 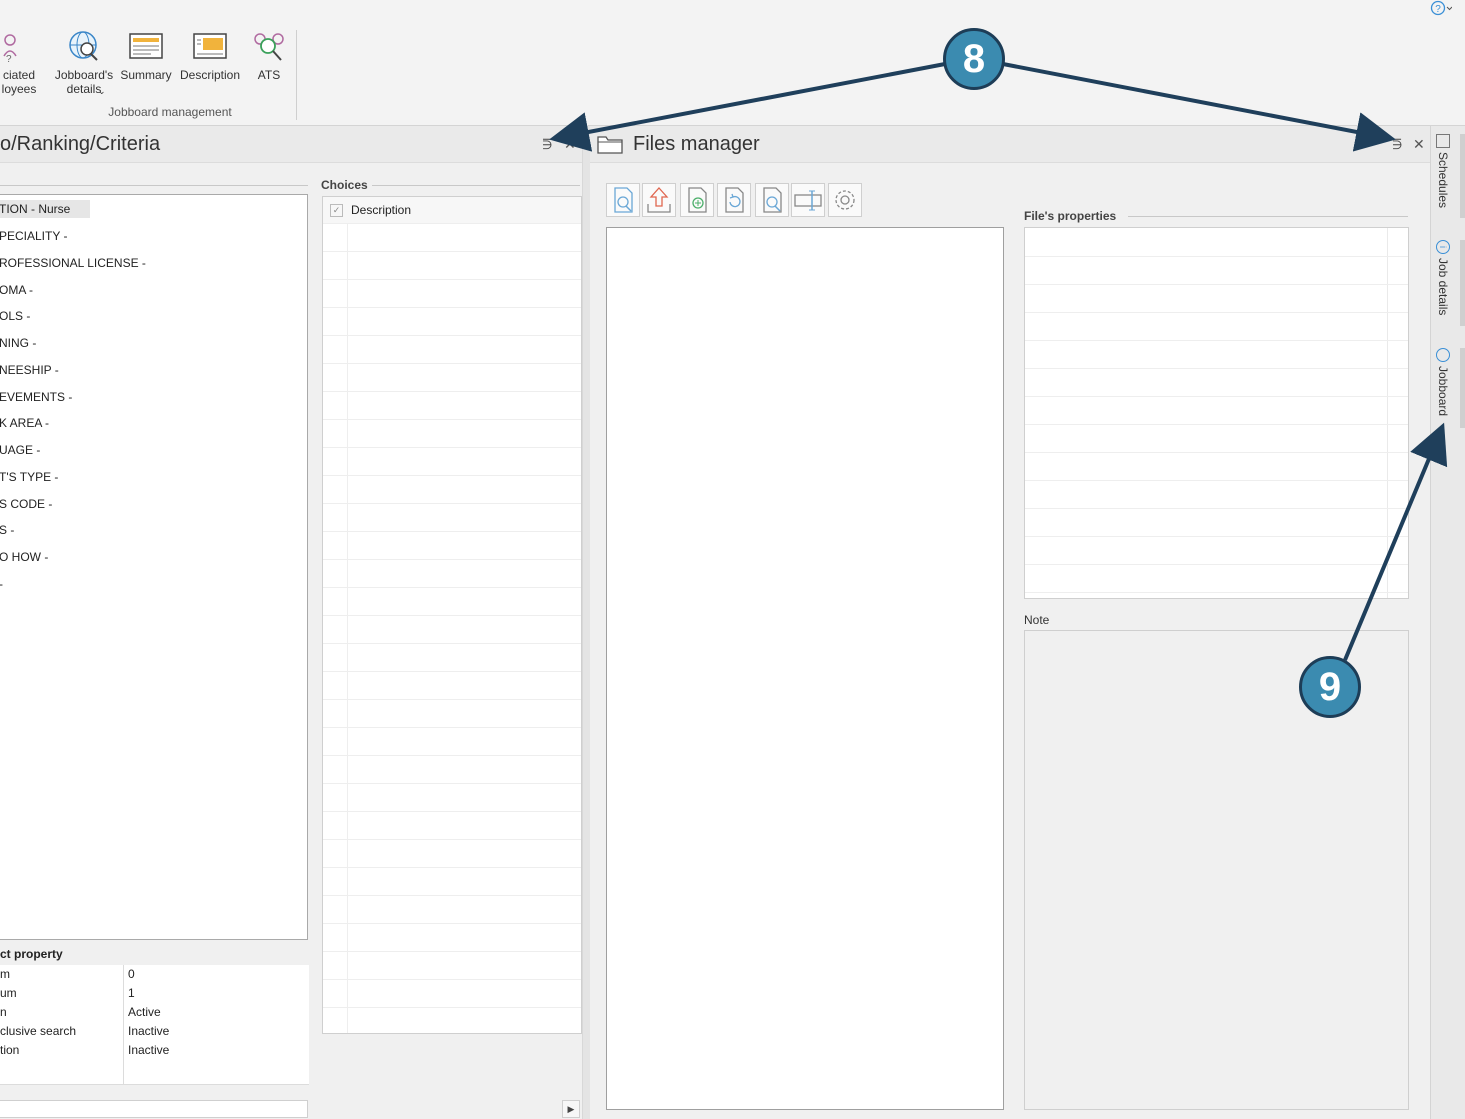 I want to click on property-row: m0, so click(x=154, y=975).